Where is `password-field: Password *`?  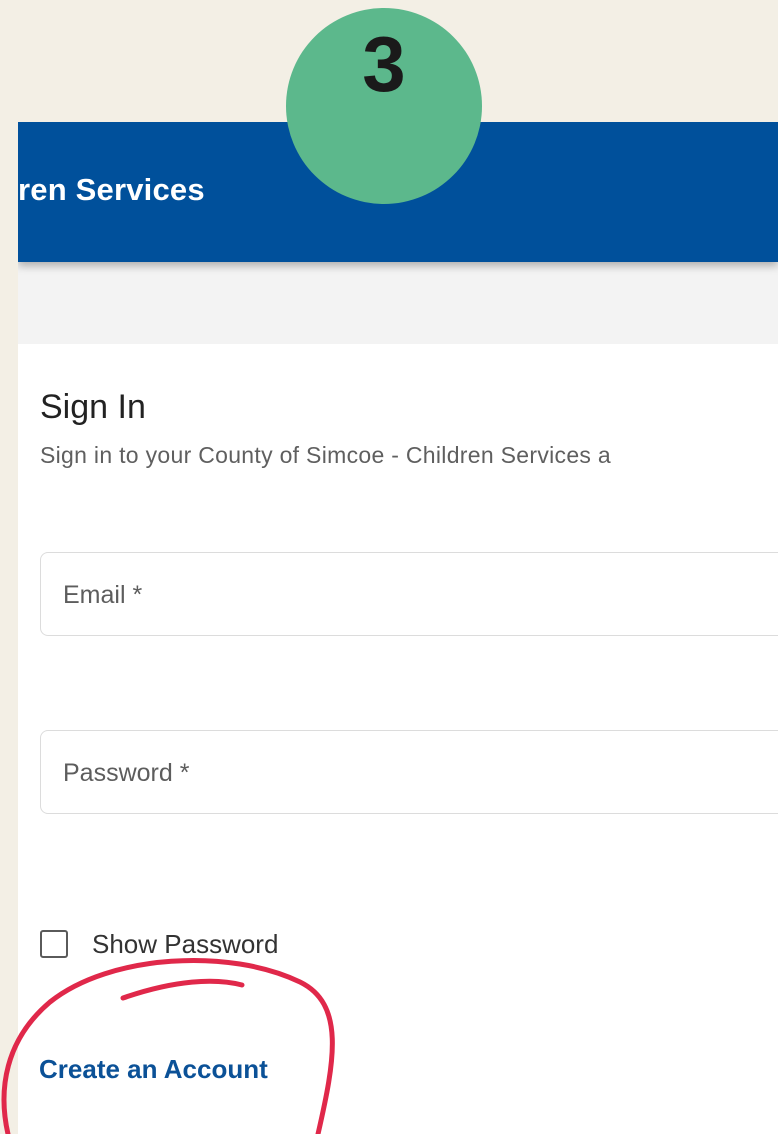
password-field: Password * is located at coordinates (409, 772).